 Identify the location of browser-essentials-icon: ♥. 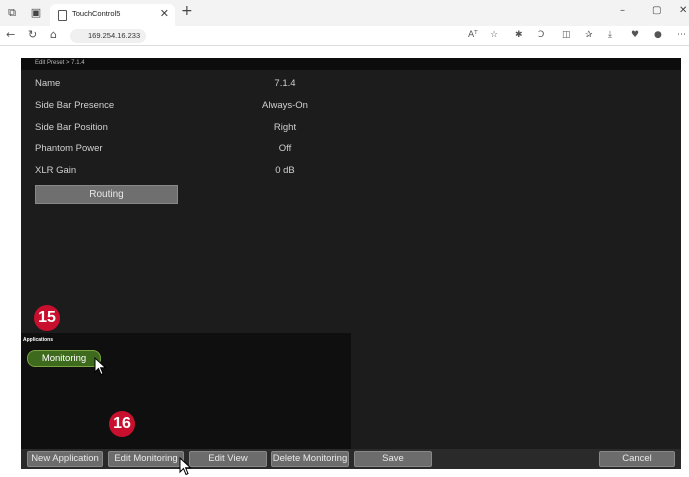
(635, 35).